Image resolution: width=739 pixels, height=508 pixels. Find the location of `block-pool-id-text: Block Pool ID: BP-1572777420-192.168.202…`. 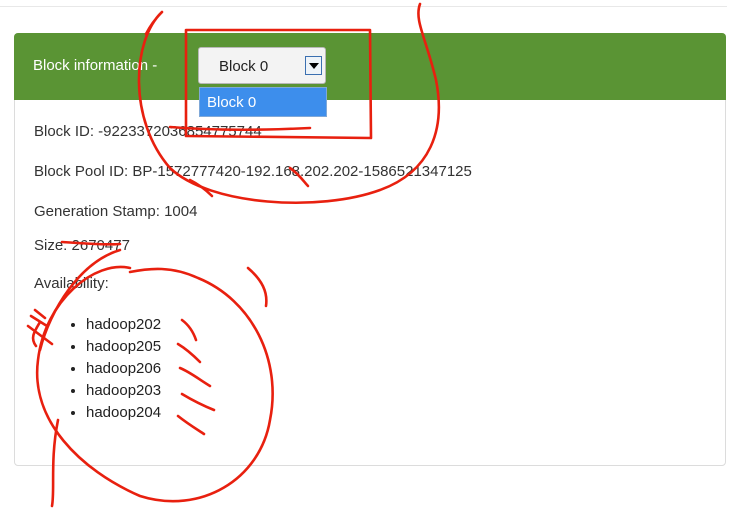

block-pool-id-text: Block Pool ID: BP-1572777420-192.168.202… is located at coordinates (253, 171).